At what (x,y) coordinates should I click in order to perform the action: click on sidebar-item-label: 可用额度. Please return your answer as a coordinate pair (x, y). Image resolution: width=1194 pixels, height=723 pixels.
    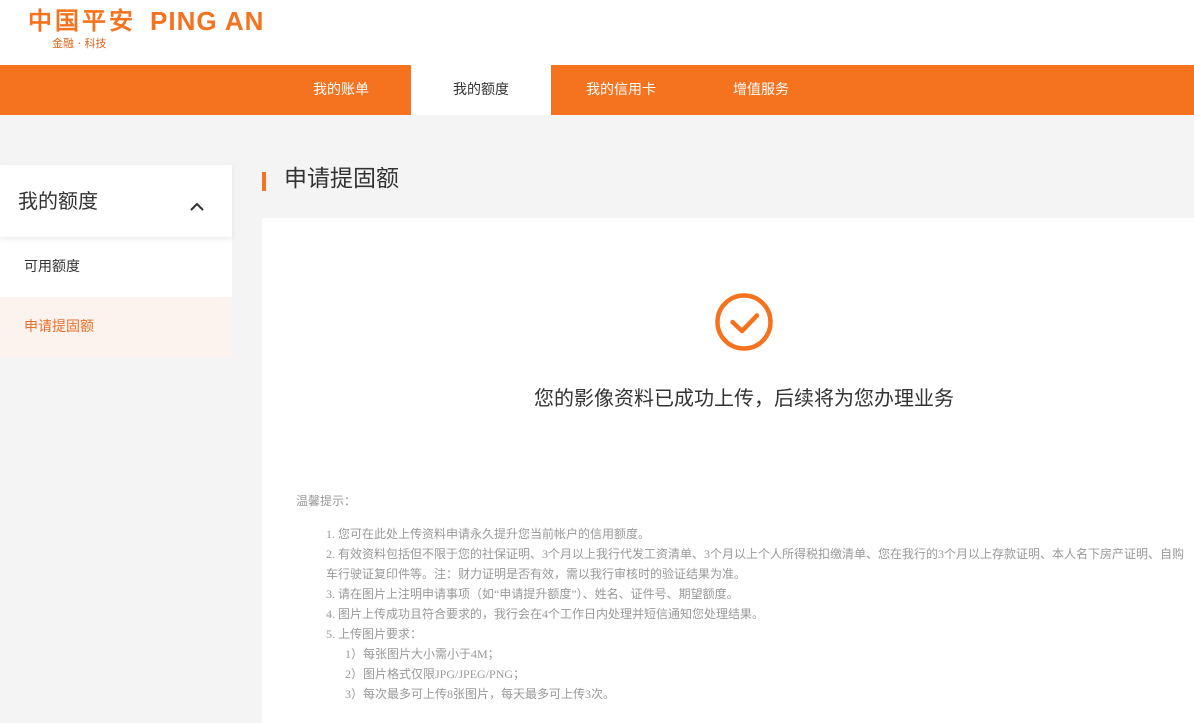
    Looking at the image, I should click on (52, 267).